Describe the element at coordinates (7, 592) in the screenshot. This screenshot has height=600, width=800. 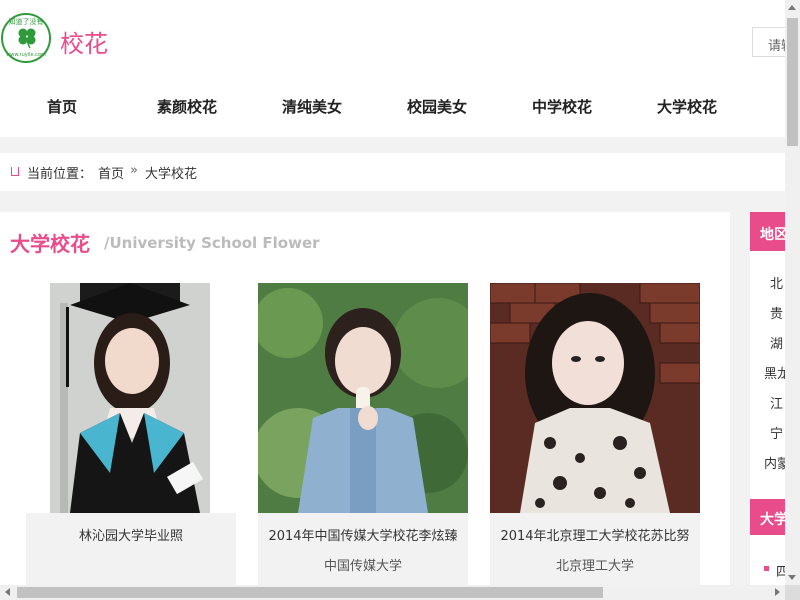
I see `scroll-left-arrow-icon` at that location.